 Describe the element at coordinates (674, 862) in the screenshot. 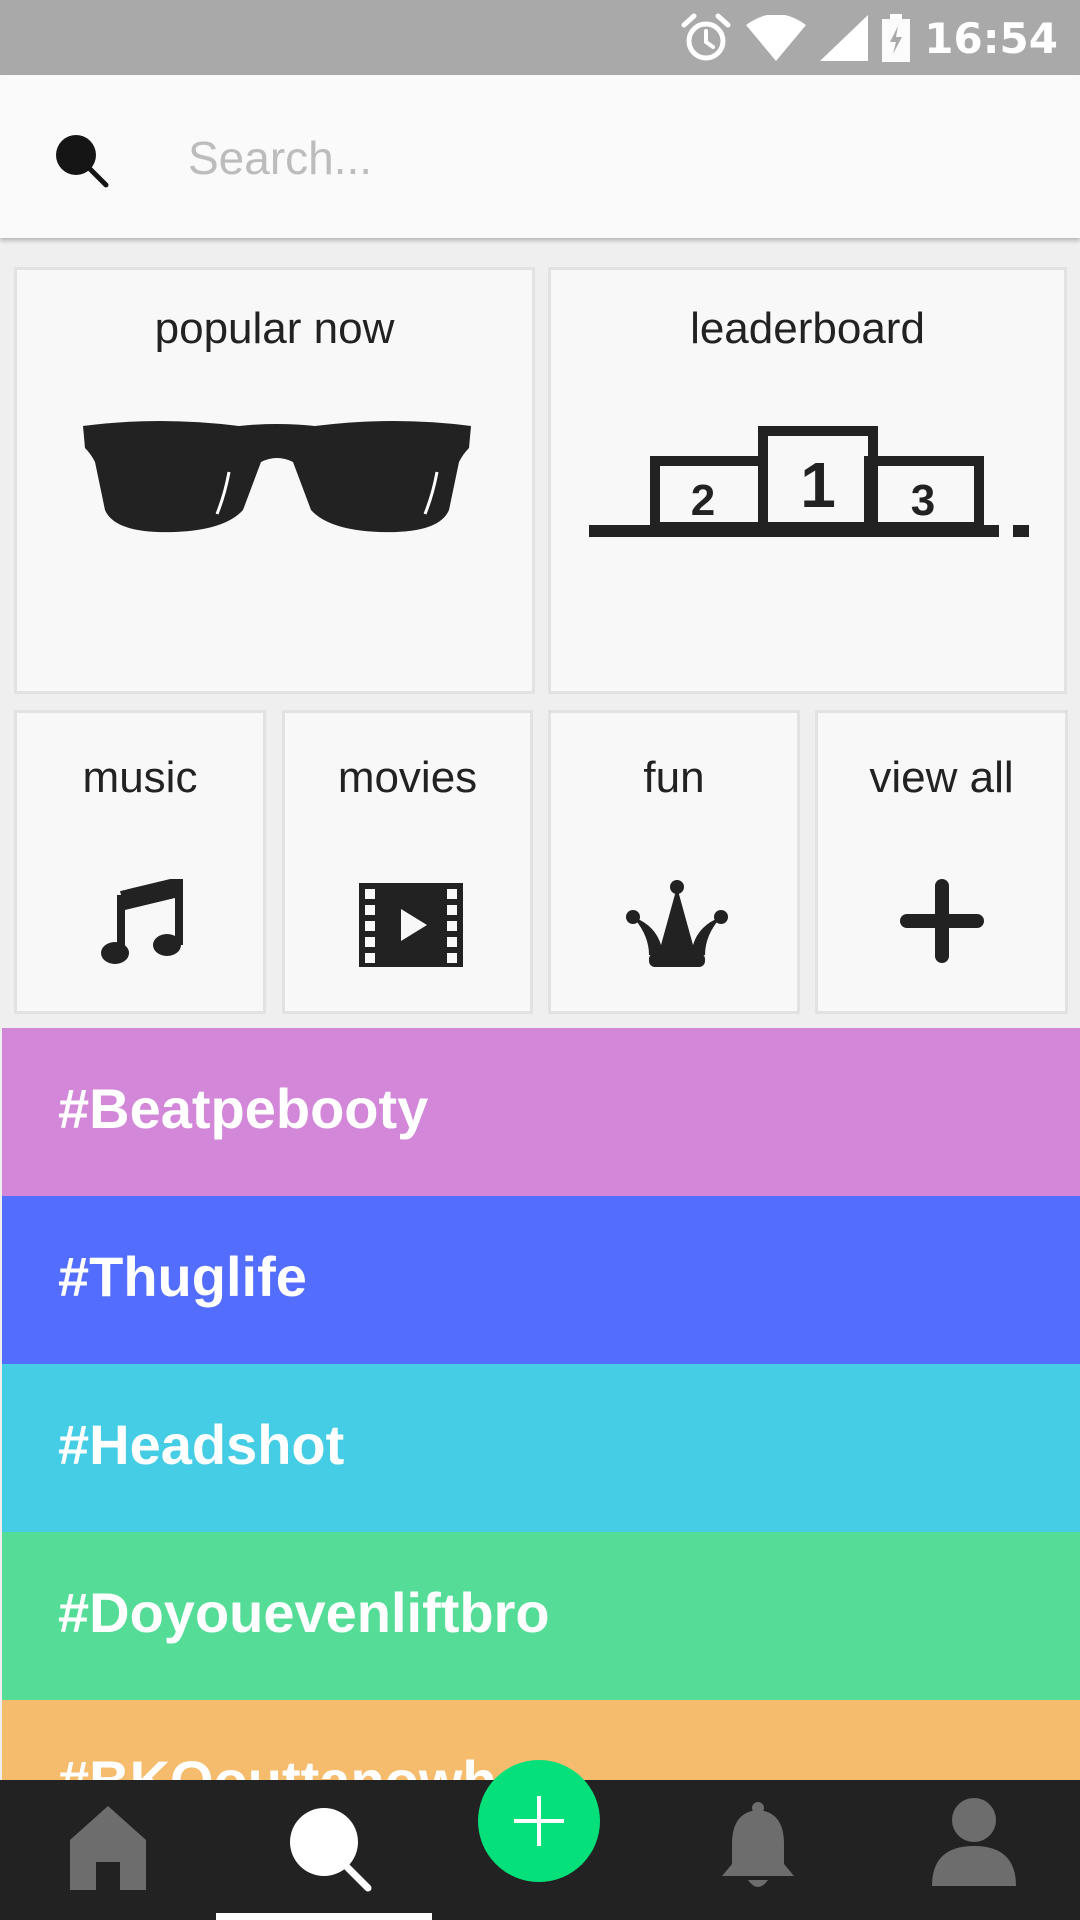

I see `category-fun-tile: fun` at that location.